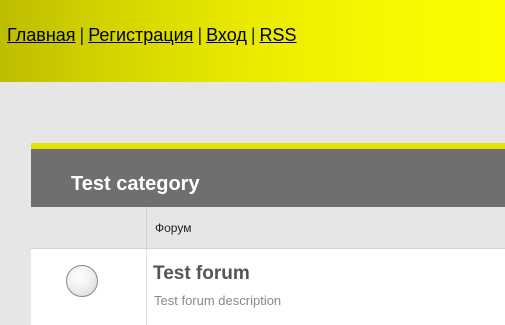  Describe the element at coordinates (89, 227) in the screenshot. I see `status-column-header` at that location.